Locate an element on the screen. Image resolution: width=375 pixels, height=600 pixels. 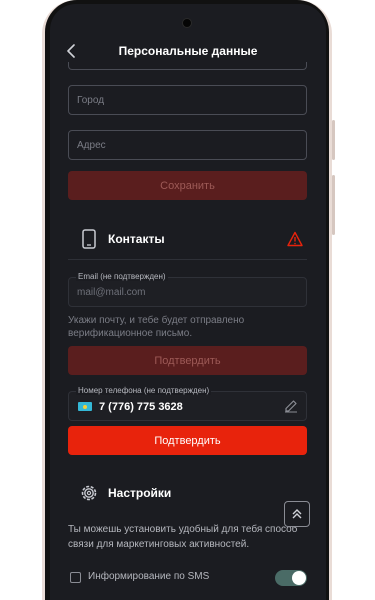
back-button is located at coordinates (71, 51).